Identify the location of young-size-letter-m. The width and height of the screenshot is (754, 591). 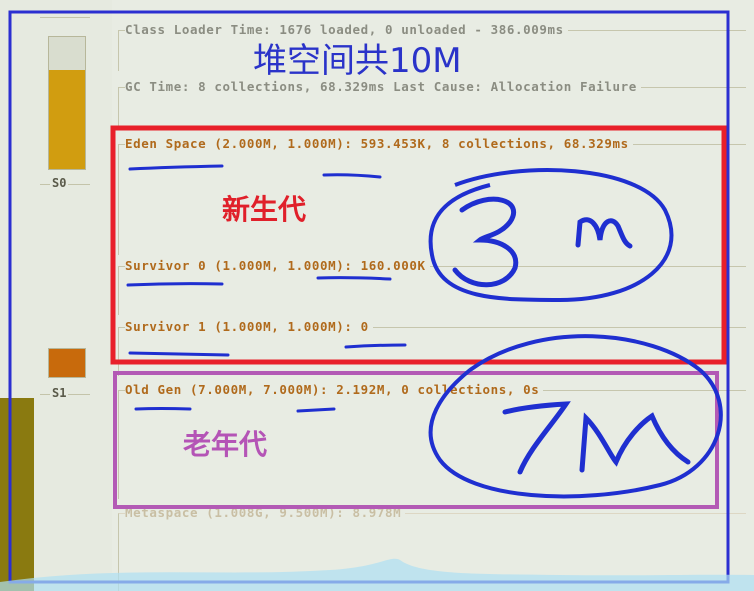
(604, 233).